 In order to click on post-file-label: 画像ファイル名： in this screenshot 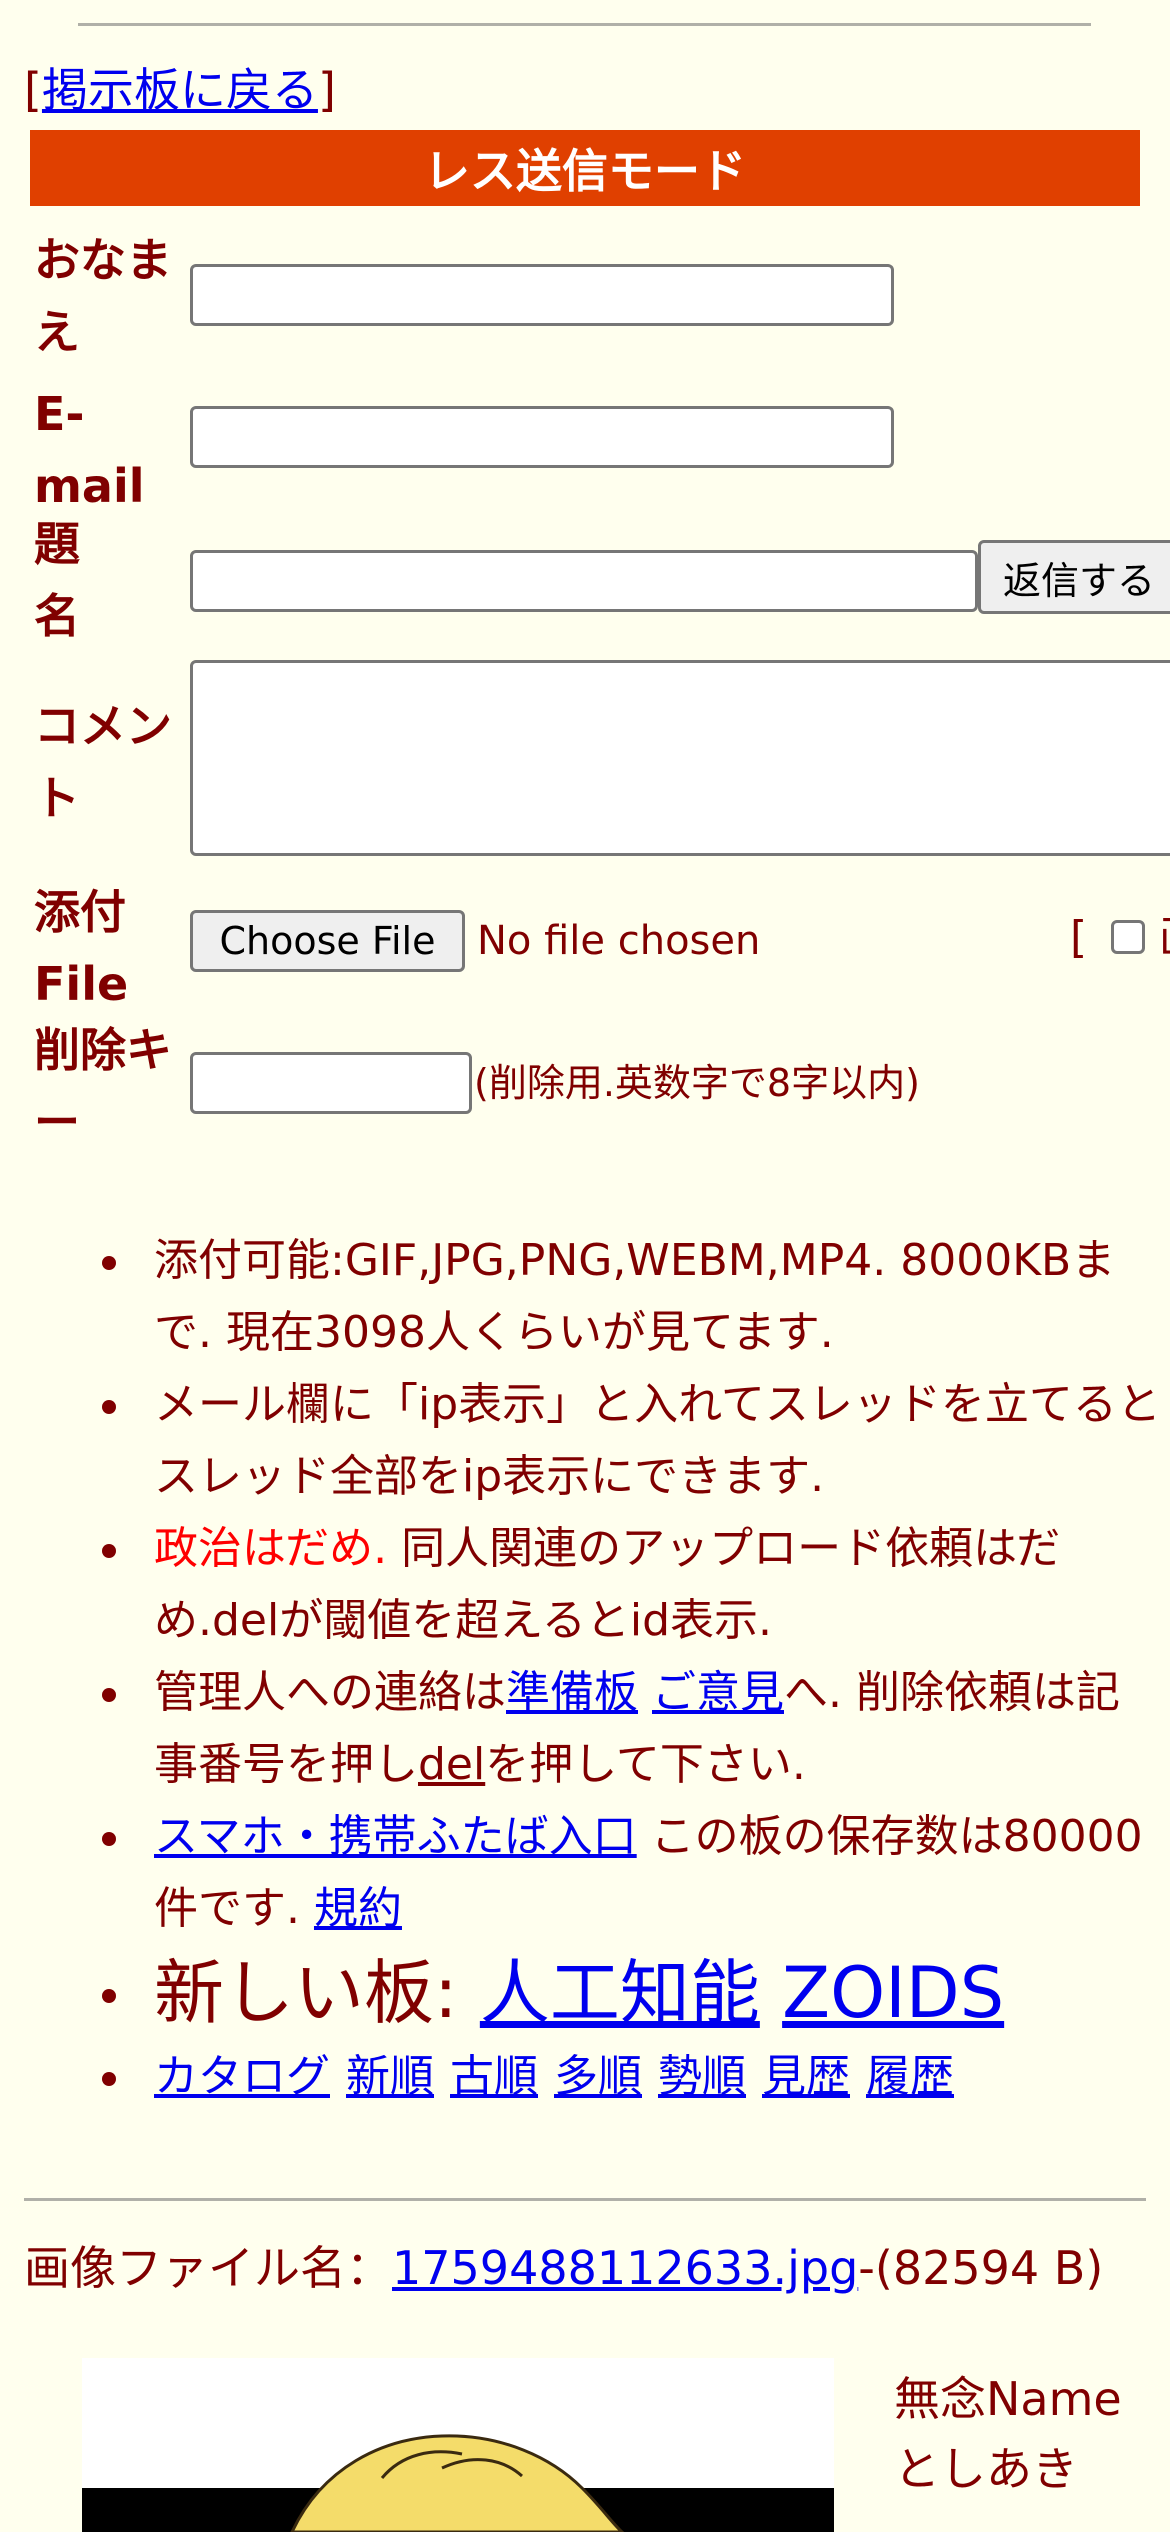, I will do `click(208, 2268)`.